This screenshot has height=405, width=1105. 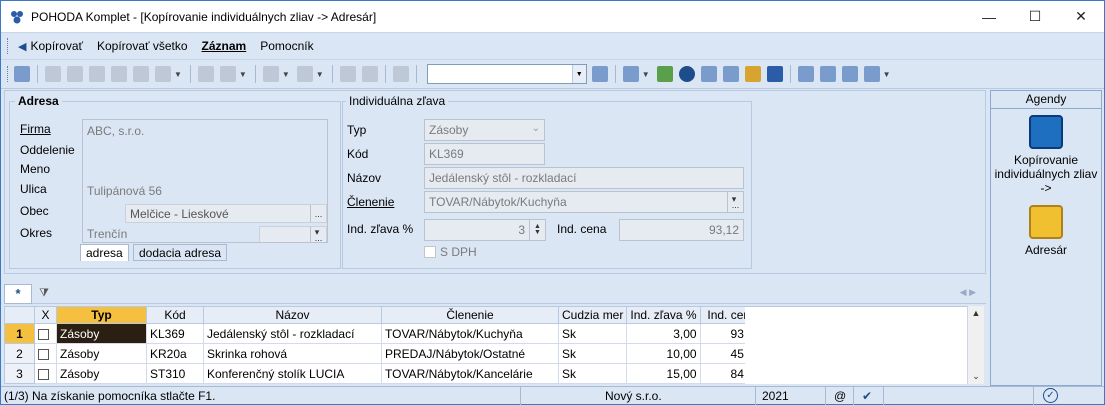 I want to click on row-number: 2, so click(x=19, y=353).